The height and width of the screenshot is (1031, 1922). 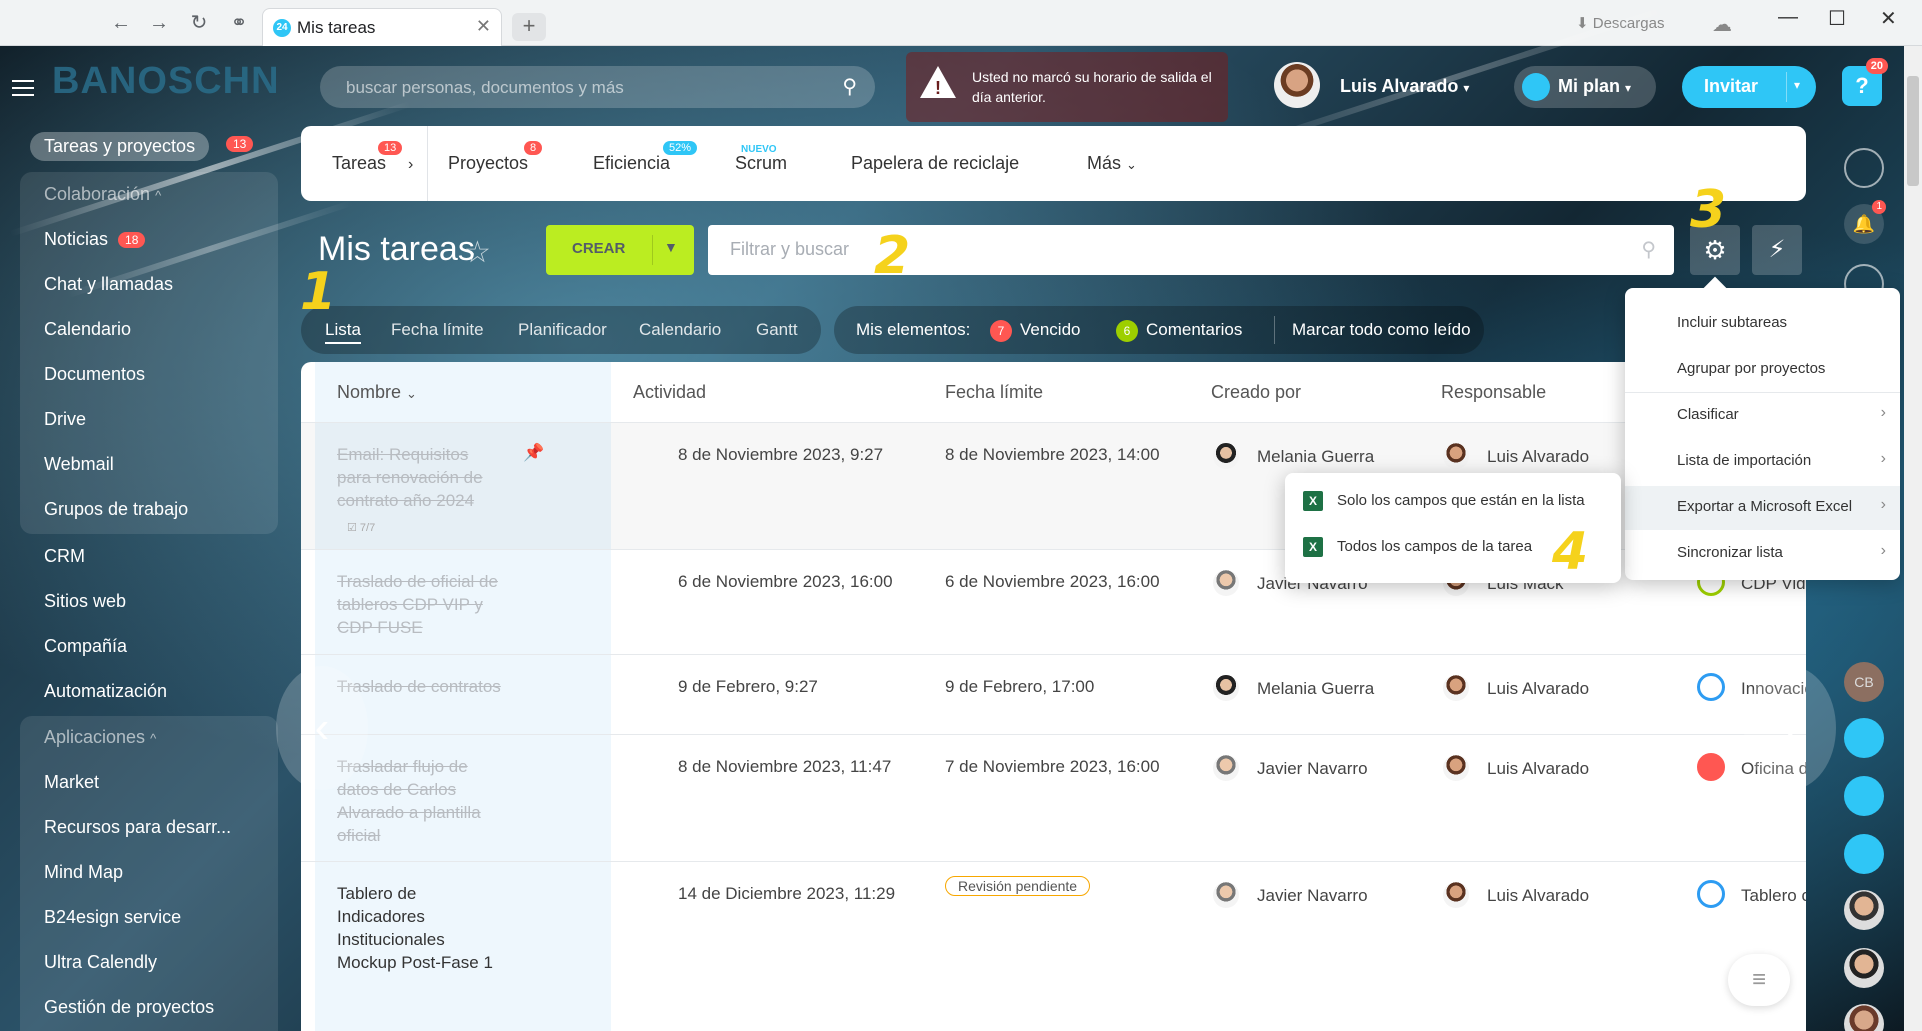 What do you see at coordinates (1762, 554) in the screenshot?
I see `menu-item-sync-list: Sincronizar lista ›` at bounding box center [1762, 554].